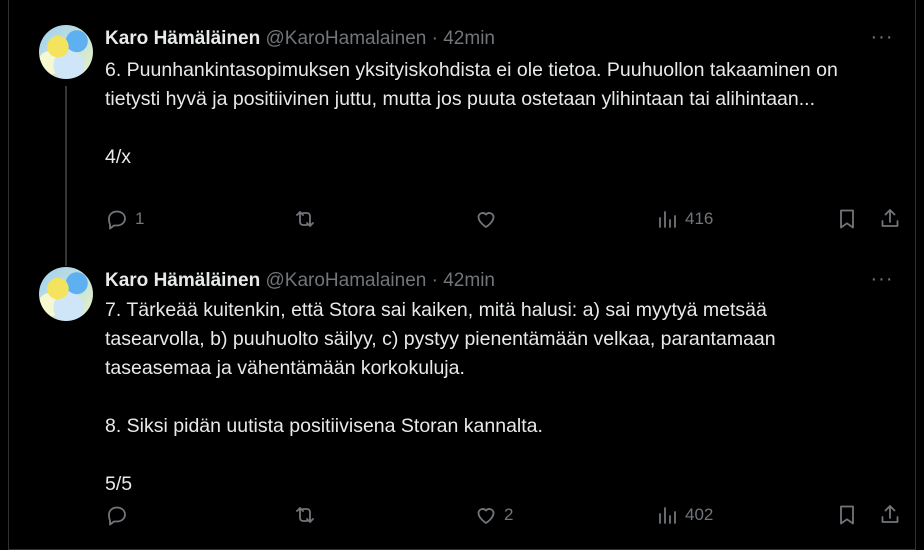 The image size is (924, 550). I want to click on like-button, so click(489, 219).